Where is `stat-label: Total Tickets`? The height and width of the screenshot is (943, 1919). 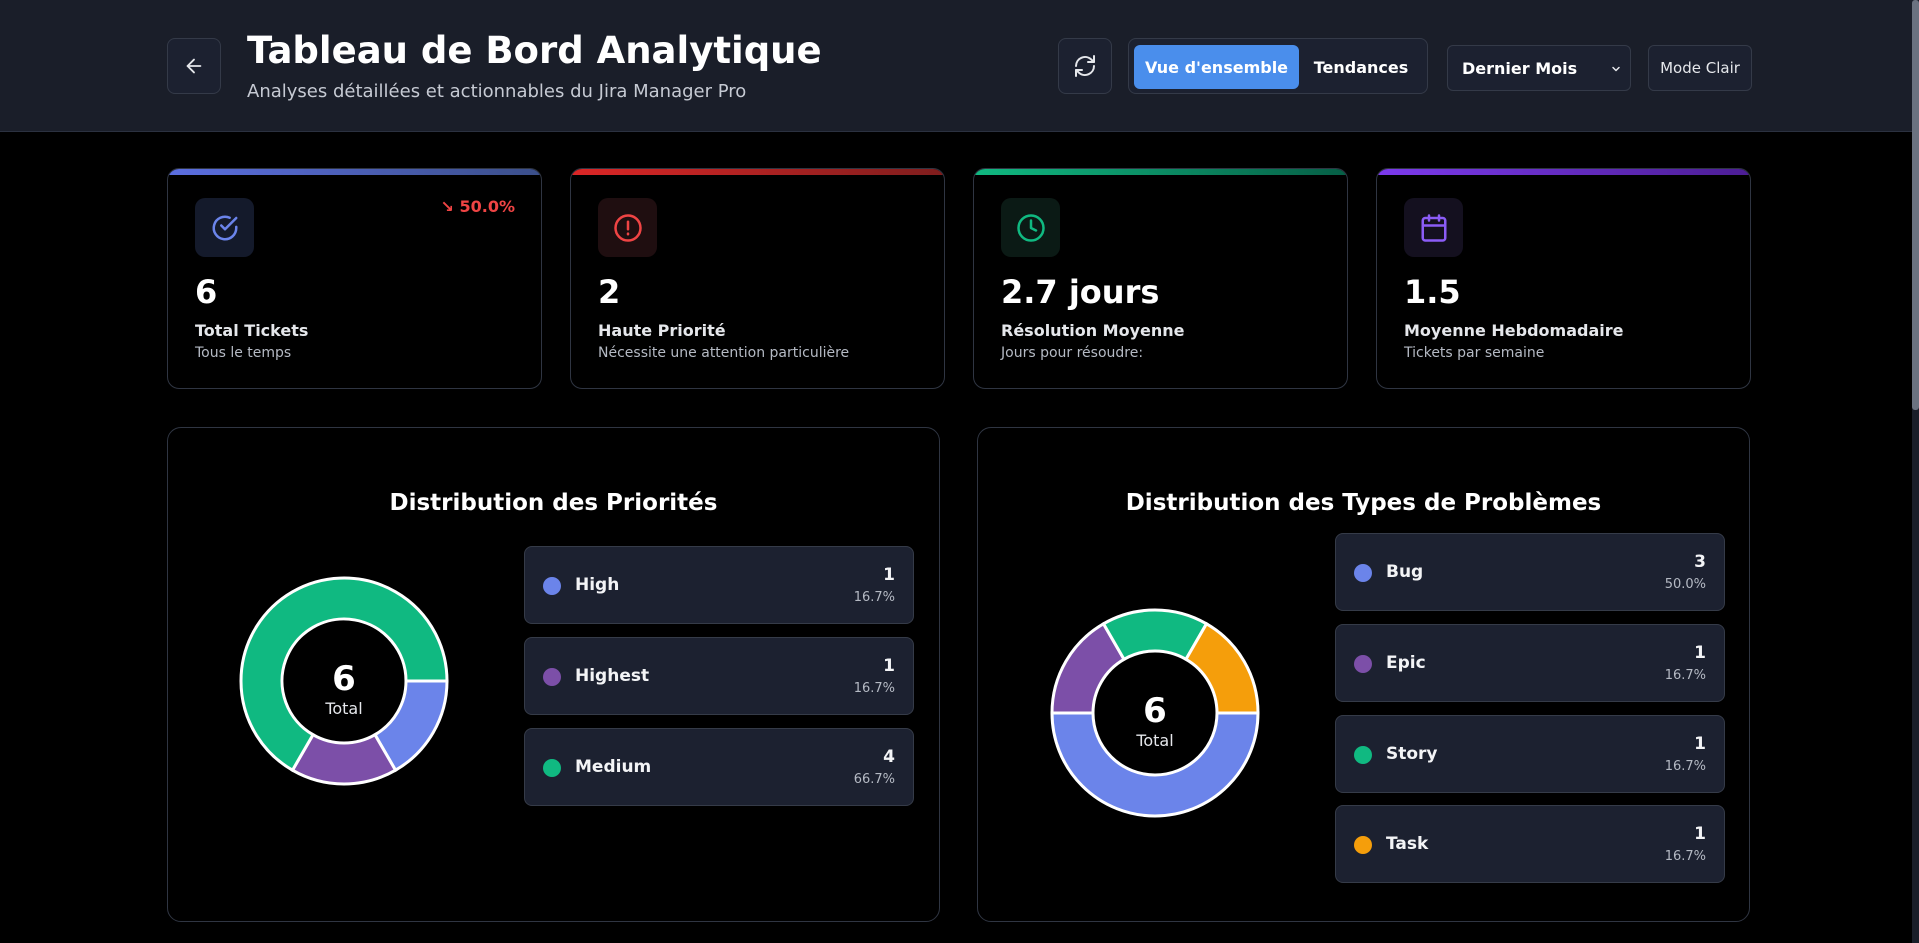 stat-label: Total Tickets is located at coordinates (252, 330).